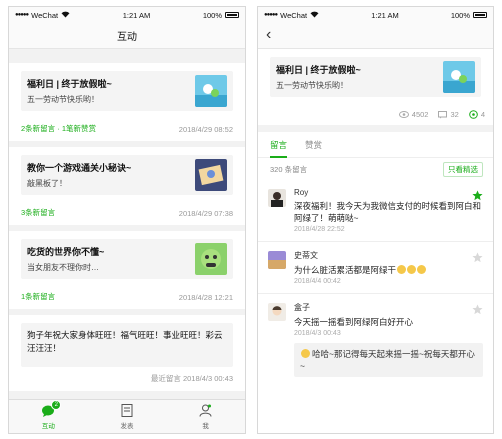  What do you see at coordinates (205, 426) in the screenshot?
I see `tab-label: 我` at bounding box center [205, 426].